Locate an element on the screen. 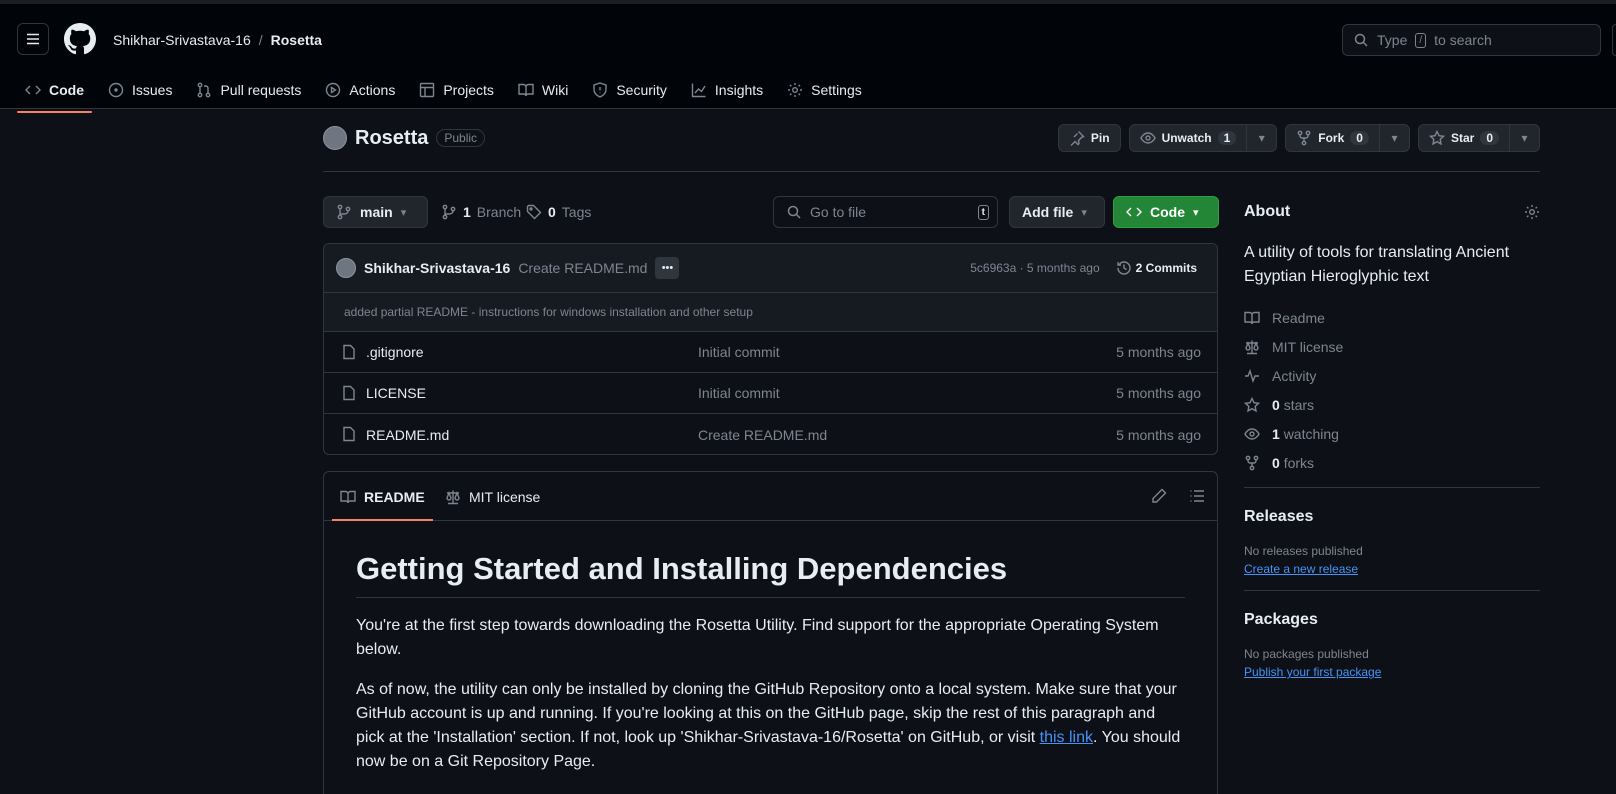  go-to-file-shortcut: t is located at coordinates (983, 212).